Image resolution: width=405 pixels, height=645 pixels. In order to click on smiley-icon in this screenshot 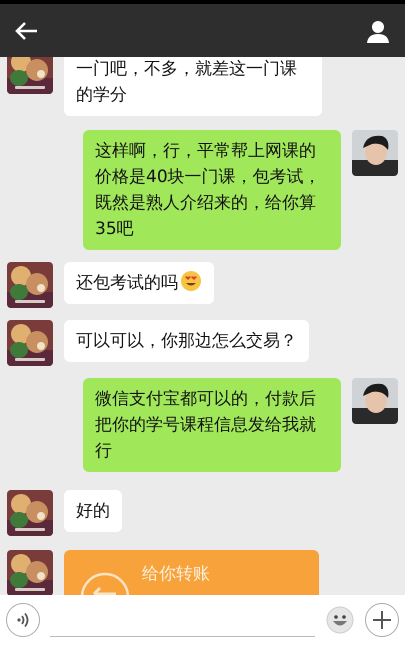, I will do `click(340, 620)`.